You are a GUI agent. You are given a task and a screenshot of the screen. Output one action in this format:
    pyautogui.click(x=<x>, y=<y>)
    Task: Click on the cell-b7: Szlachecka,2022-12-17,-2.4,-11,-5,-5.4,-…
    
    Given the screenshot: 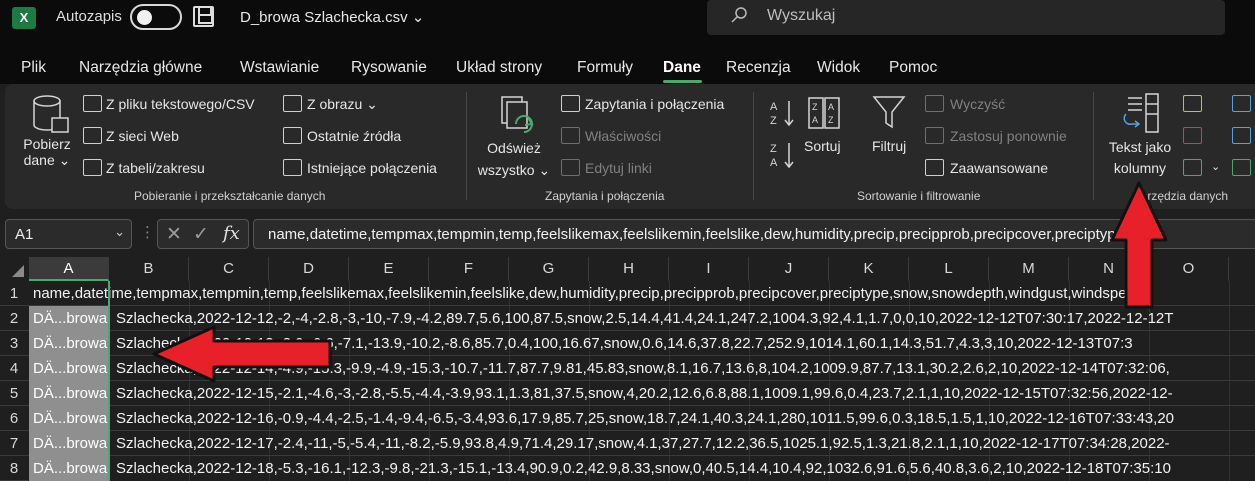 What is the action you would take?
    pyautogui.click(x=643, y=443)
    